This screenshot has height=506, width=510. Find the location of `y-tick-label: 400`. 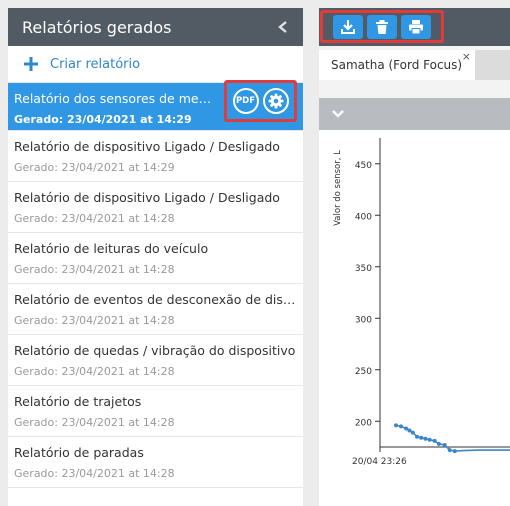

y-tick-label: 400 is located at coordinates (363, 217).